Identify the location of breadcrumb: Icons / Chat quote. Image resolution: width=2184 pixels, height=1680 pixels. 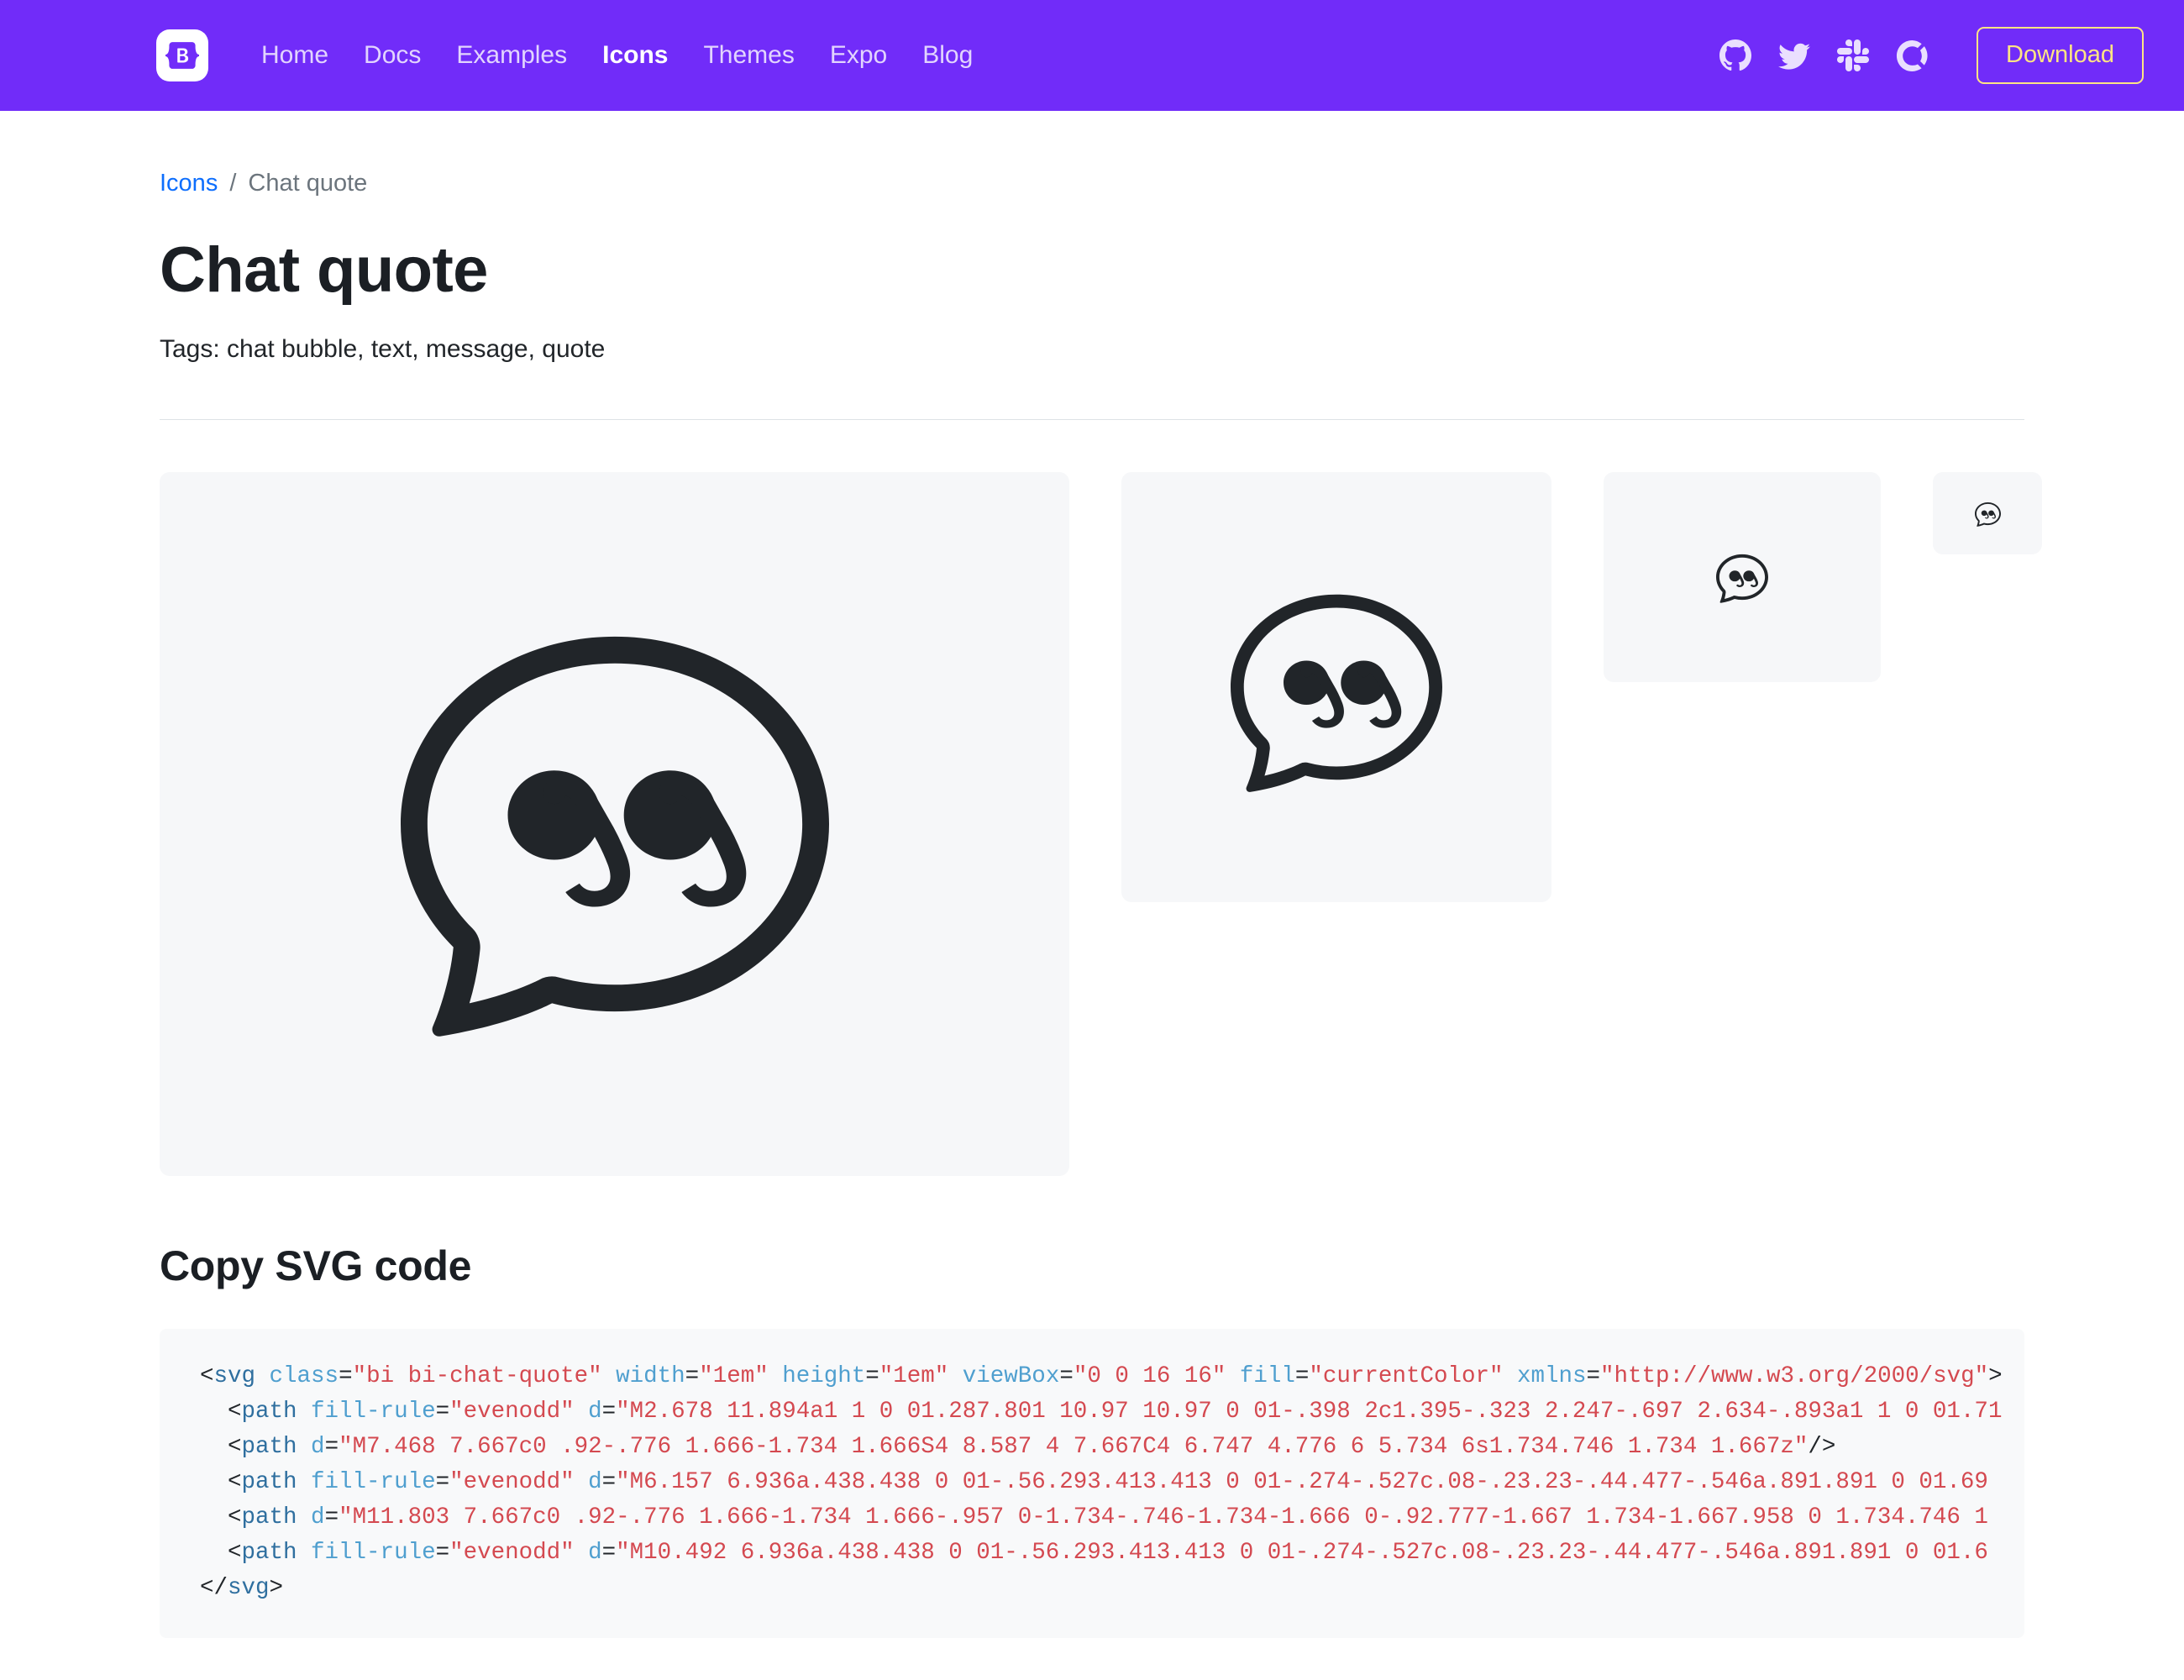
(1092, 155).